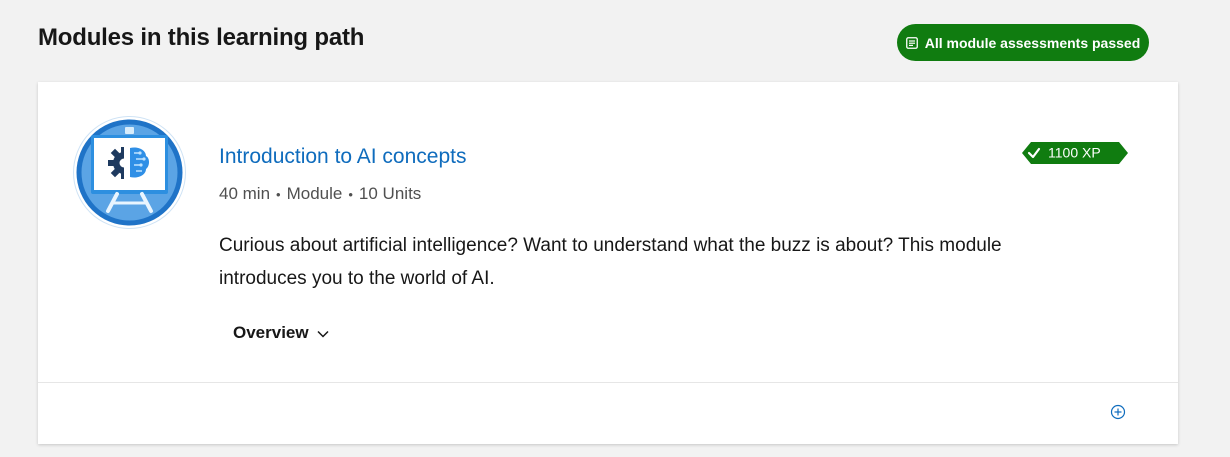  I want to click on module-title-link: Introduction to AI concepts, so click(343, 157).